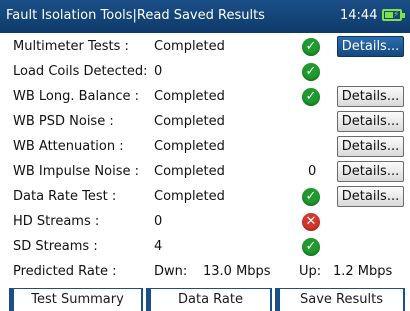  What do you see at coordinates (76, 96) in the screenshot?
I see `row-label: WB Long. Balance :` at bounding box center [76, 96].